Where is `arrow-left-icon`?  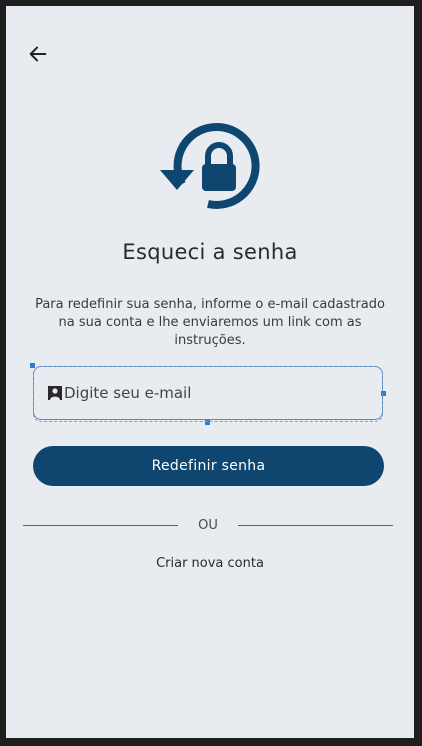
arrow-left-icon is located at coordinates (38, 54).